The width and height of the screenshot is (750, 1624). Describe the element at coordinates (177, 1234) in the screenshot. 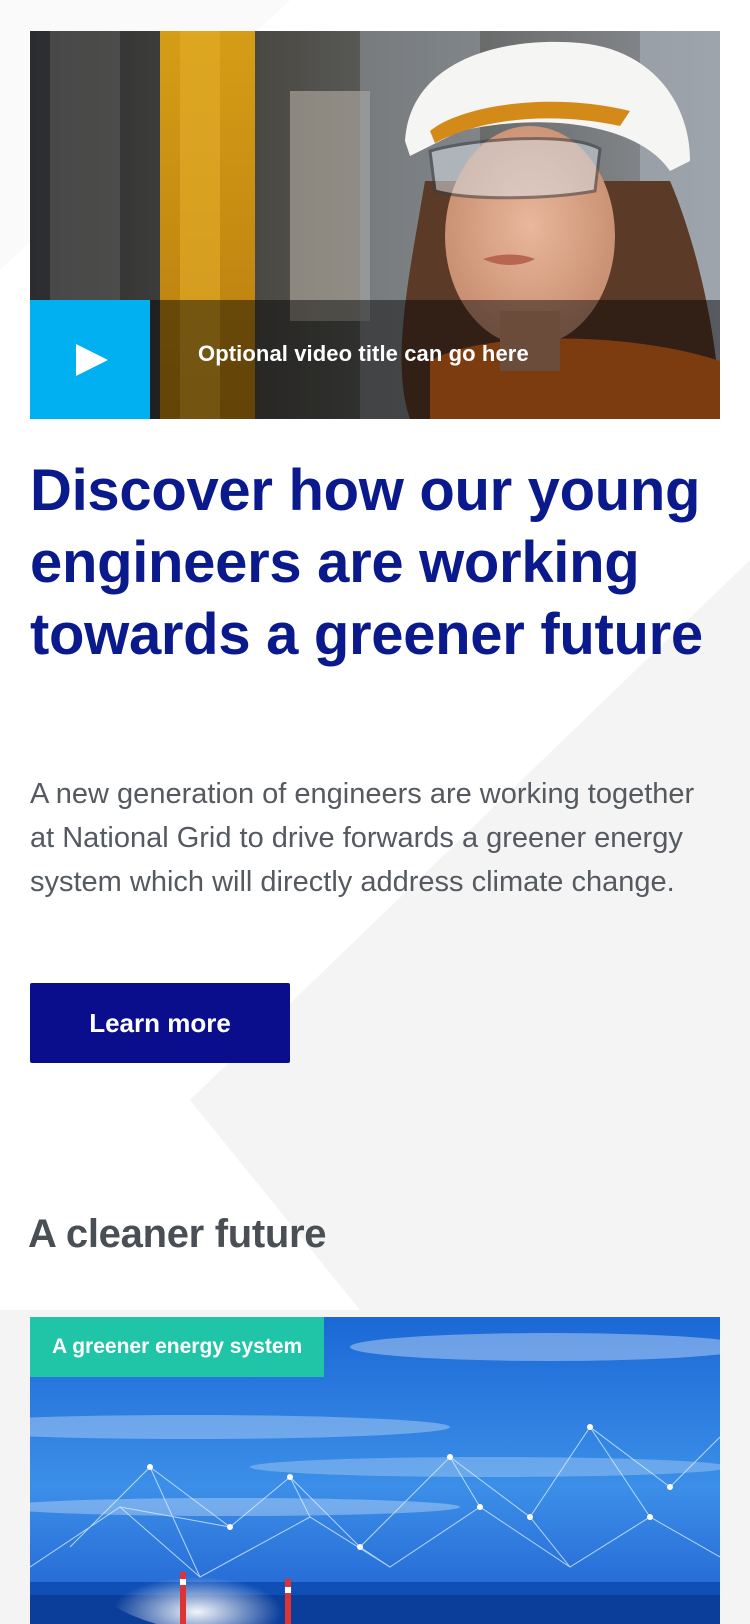

I see `section-title: A cleaner future` at that location.